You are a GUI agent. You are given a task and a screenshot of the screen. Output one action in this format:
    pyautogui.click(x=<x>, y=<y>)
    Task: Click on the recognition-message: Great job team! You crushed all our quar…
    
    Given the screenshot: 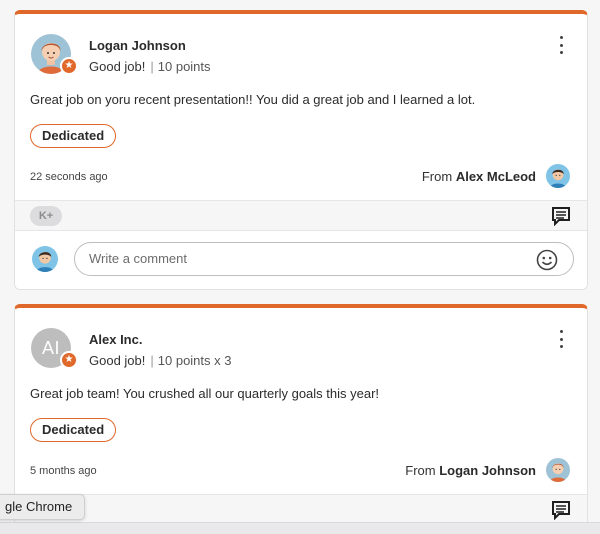 What is the action you would take?
    pyautogui.click(x=205, y=393)
    